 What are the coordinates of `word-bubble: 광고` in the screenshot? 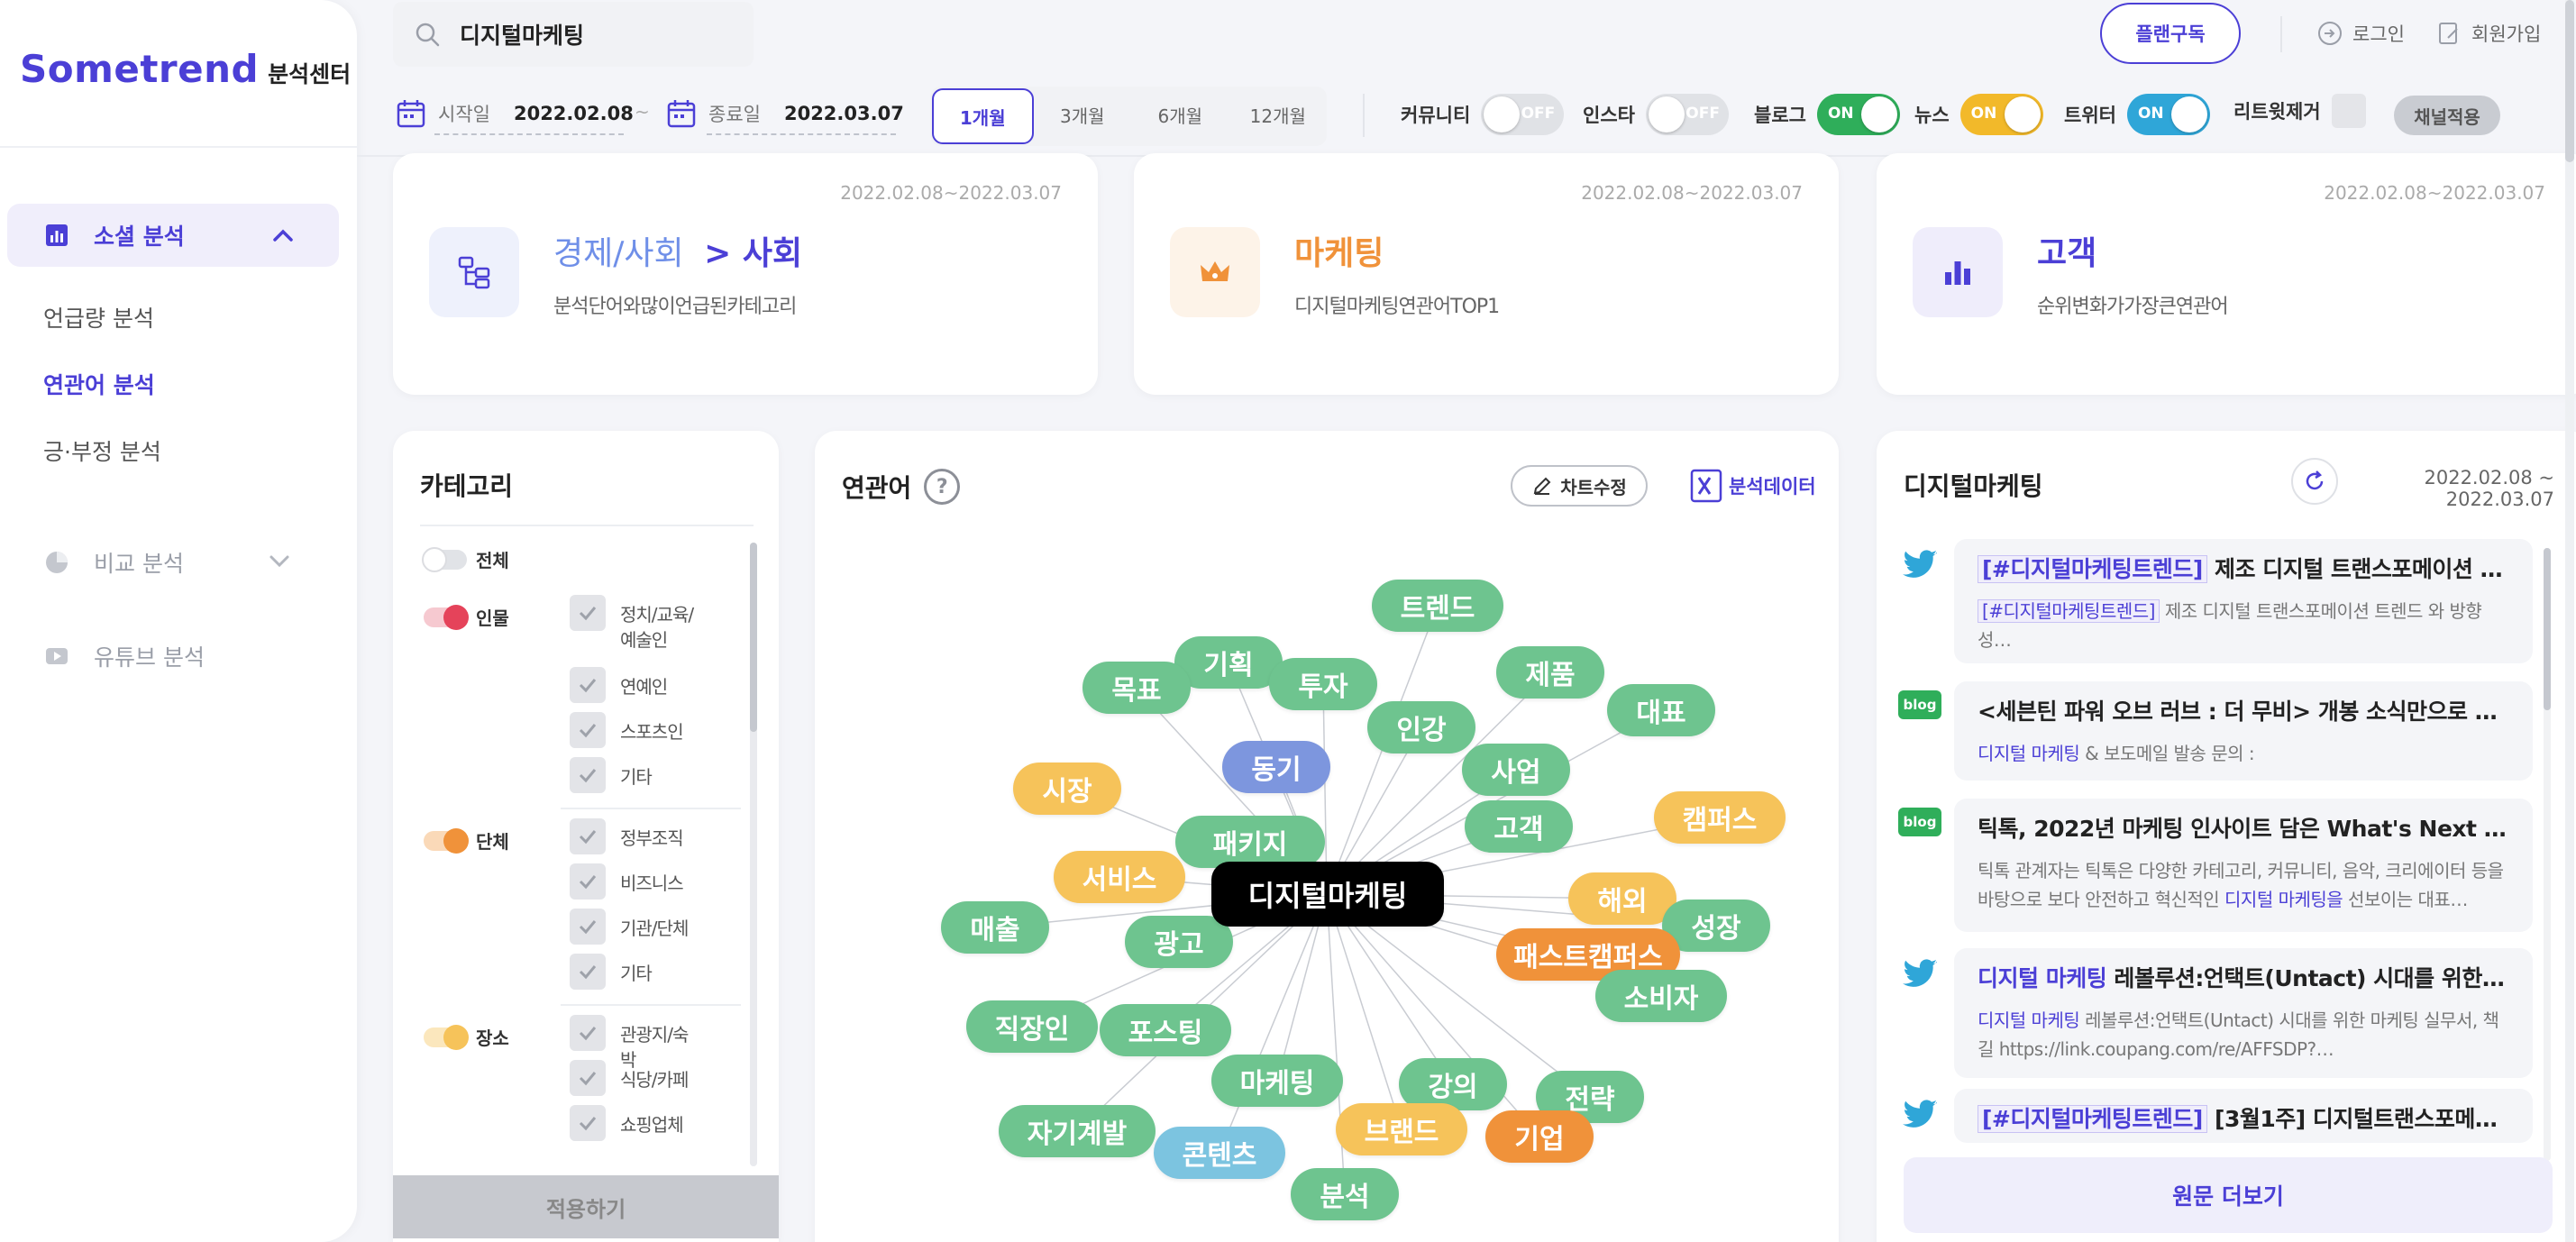 It's located at (1179, 942).